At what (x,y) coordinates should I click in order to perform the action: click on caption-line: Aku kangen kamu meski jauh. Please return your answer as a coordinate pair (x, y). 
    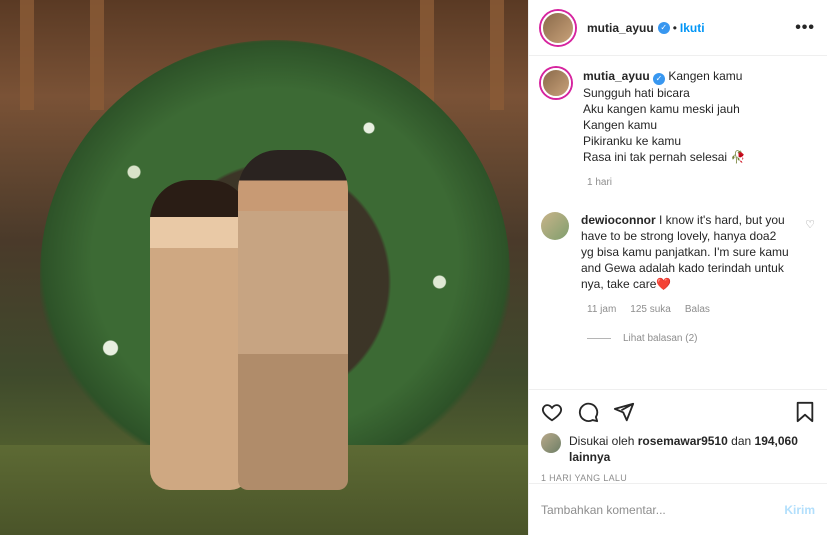
    Looking at the image, I should click on (661, 109).